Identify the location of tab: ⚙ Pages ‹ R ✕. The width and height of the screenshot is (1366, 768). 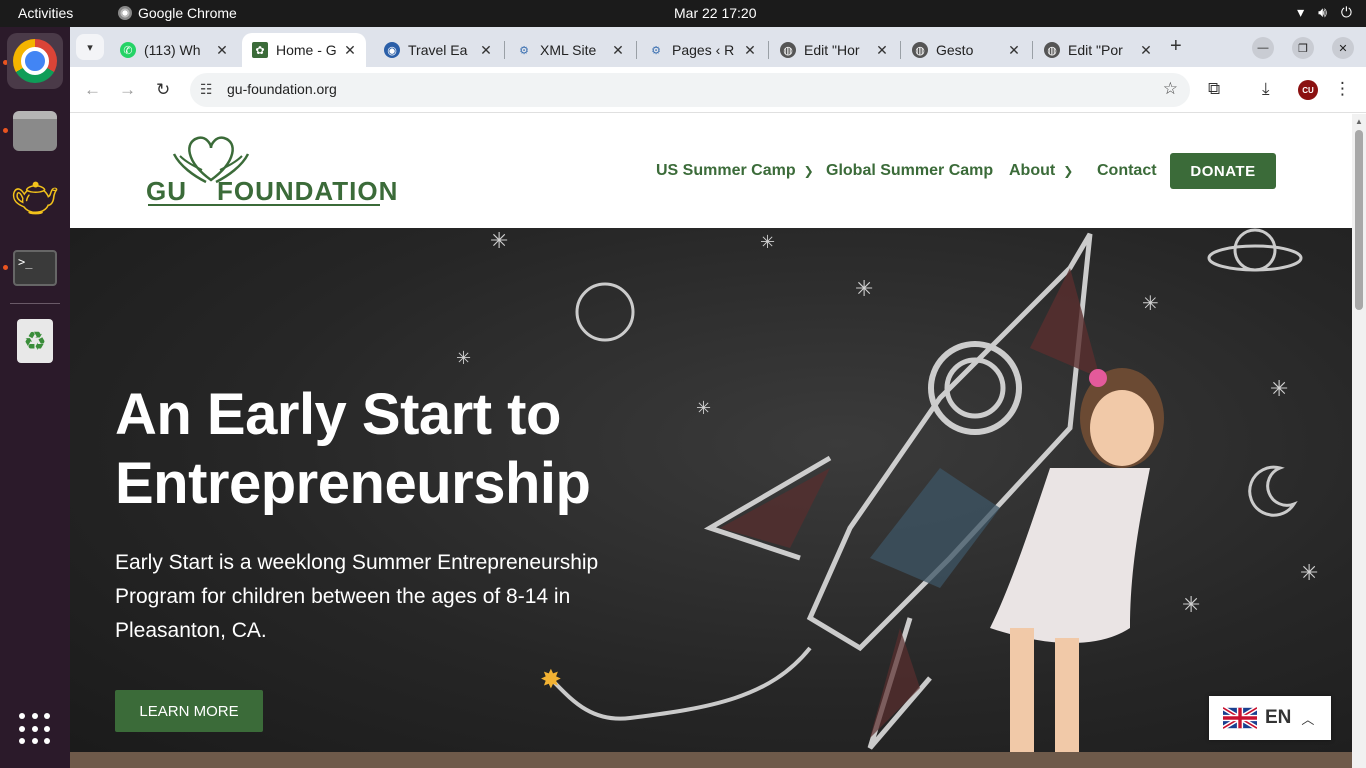
(702, 50).